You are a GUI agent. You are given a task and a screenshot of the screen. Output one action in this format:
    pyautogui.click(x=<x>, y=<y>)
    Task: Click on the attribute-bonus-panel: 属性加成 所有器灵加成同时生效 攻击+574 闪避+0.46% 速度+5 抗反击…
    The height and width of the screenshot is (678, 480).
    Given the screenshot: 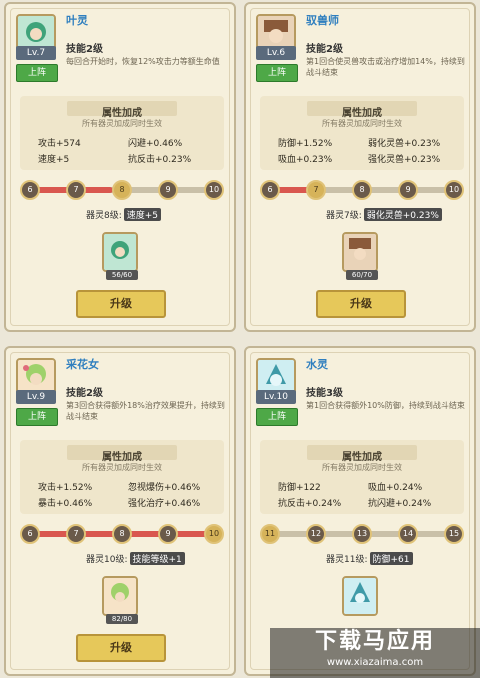 What is the action you would take?
    pyautogui.click(x=122, y=133)
    